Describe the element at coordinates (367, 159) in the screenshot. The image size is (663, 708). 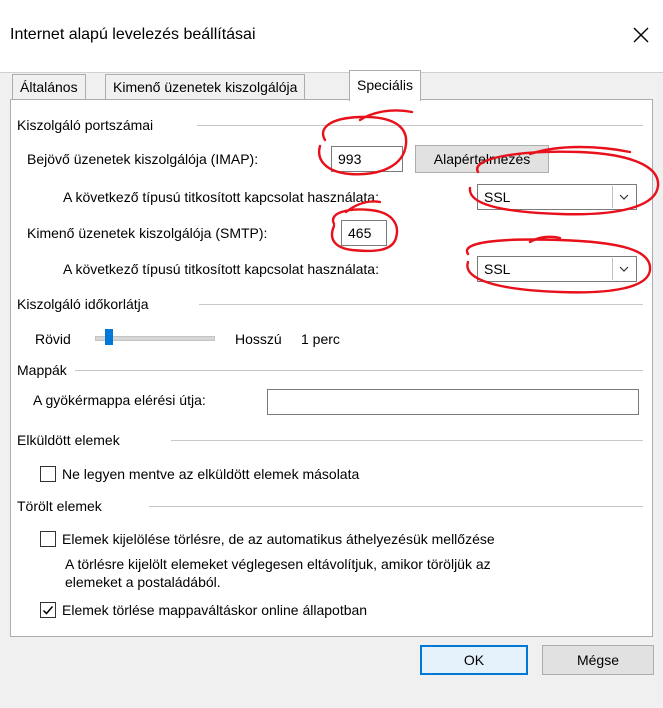
I see `incoming-port-input` at that location.